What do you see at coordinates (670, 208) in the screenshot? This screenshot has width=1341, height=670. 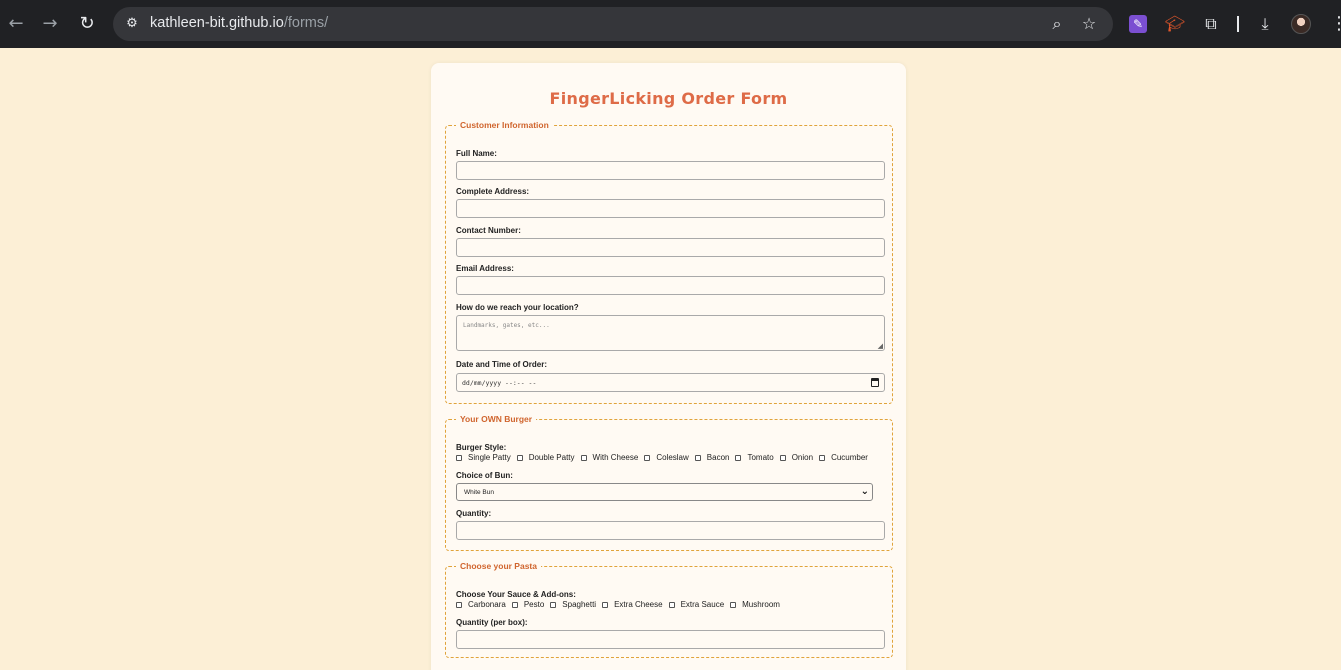 I see `address-input` at bounding box center [670, 208].